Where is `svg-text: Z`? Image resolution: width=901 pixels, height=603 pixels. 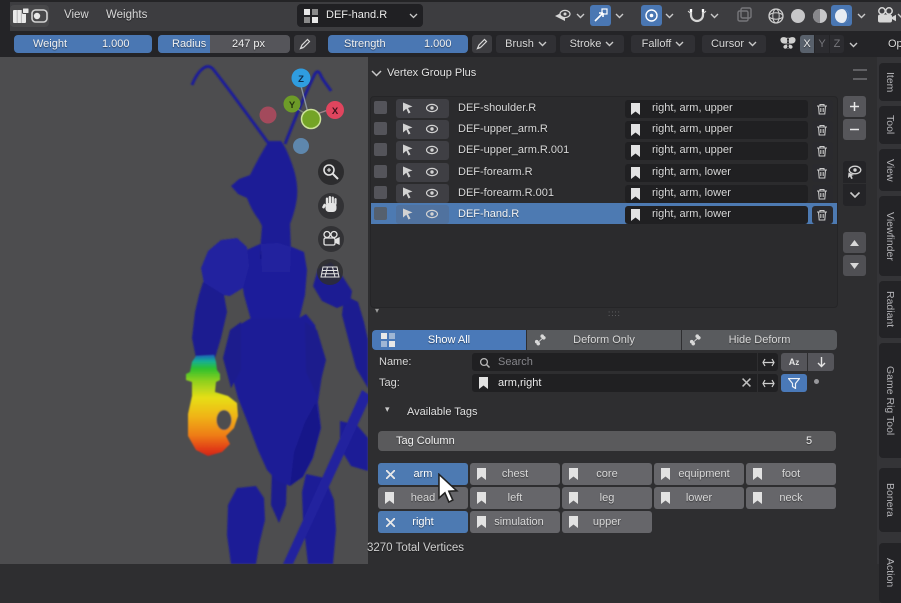
svg-text: Z is located at coordinates (301, 79).